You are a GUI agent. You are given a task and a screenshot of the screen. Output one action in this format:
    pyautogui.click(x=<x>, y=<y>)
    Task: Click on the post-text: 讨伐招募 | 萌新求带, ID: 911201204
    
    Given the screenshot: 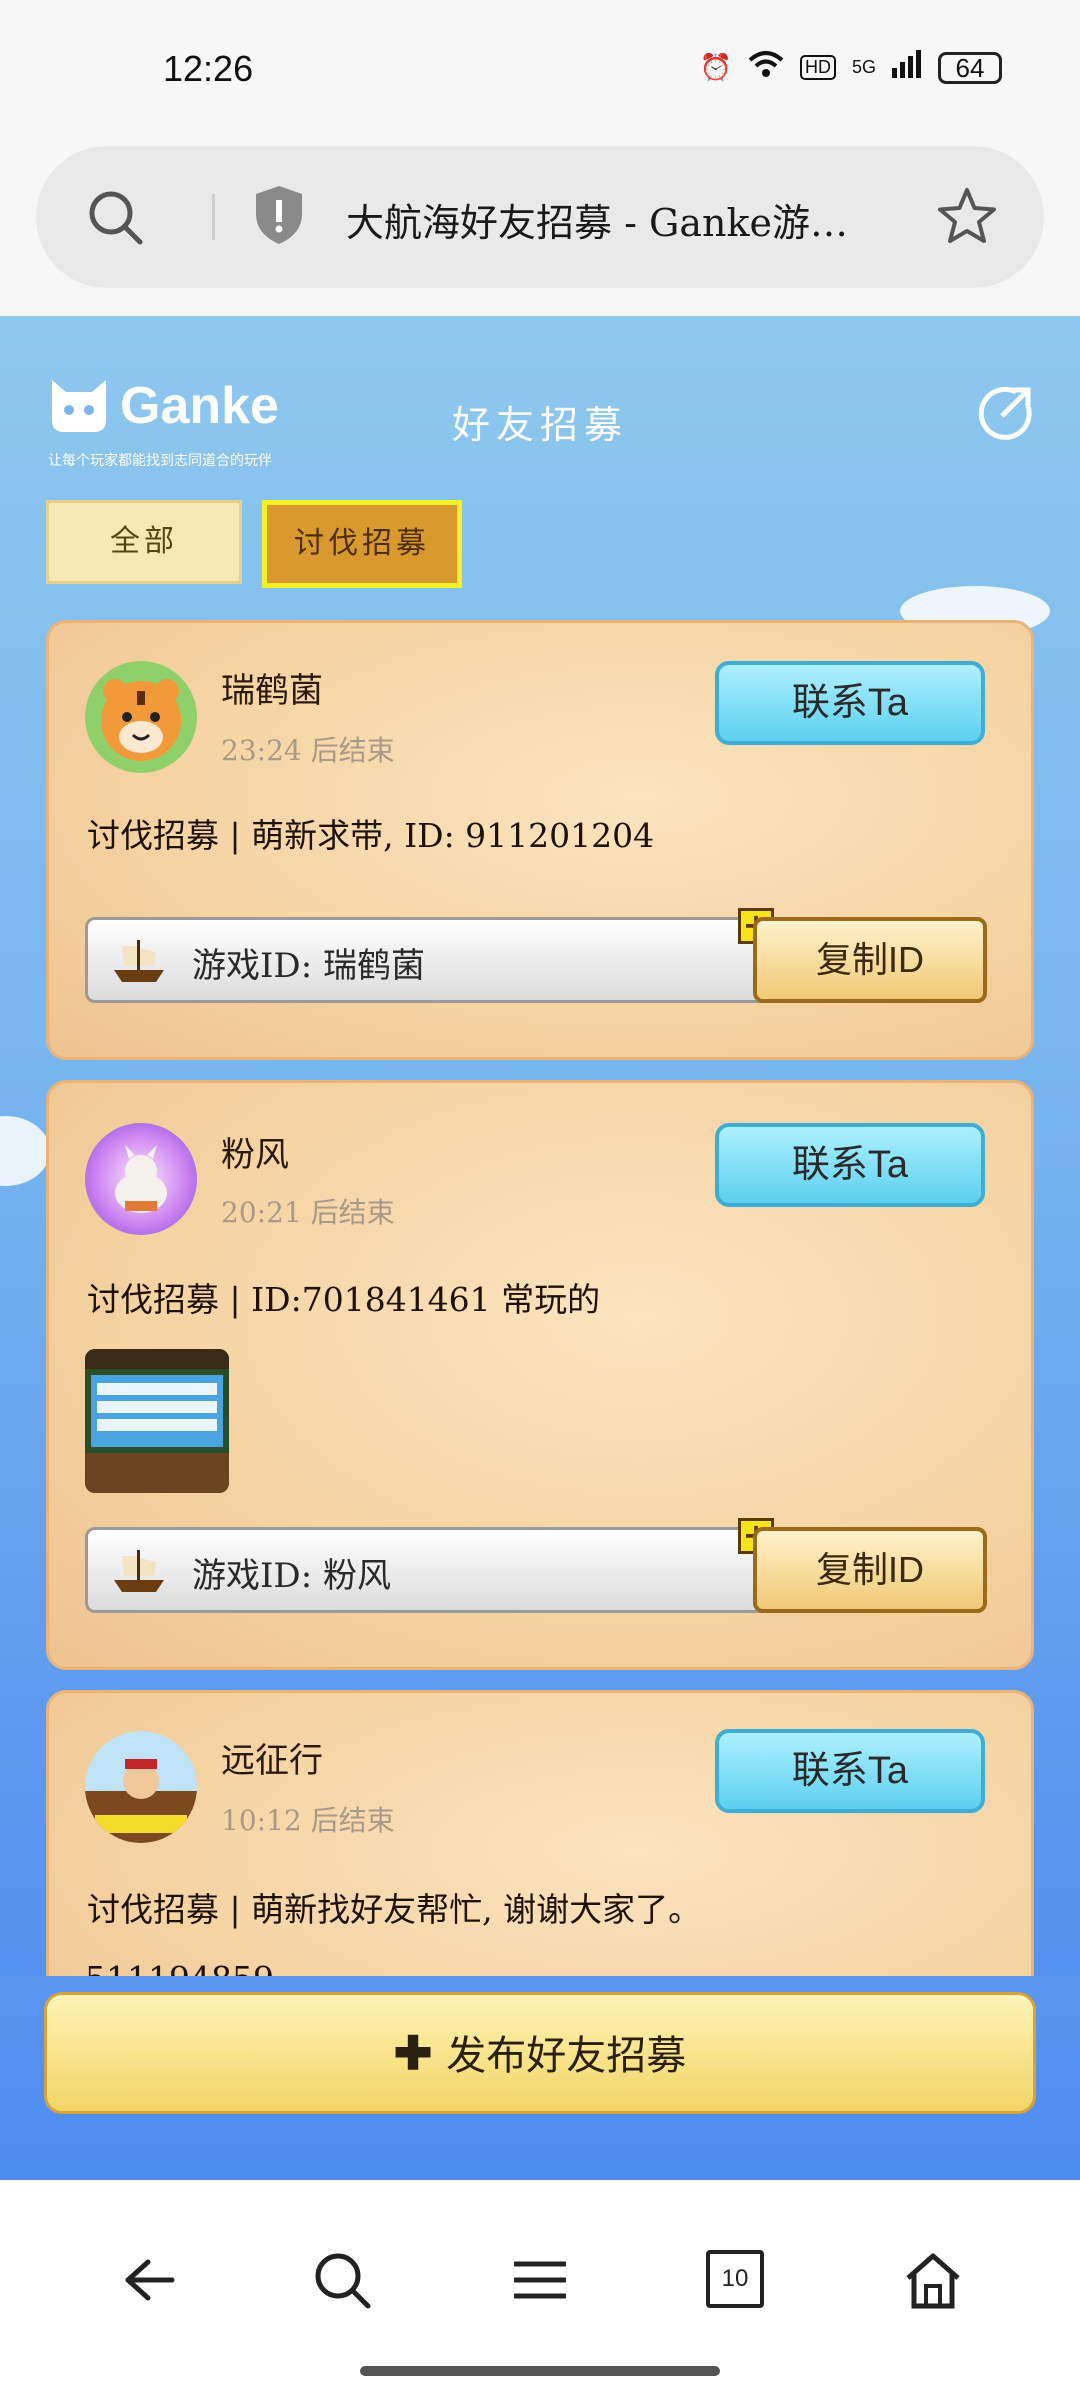 What is the action you would take?
    pyautogui.click(x=371, y=835)
    